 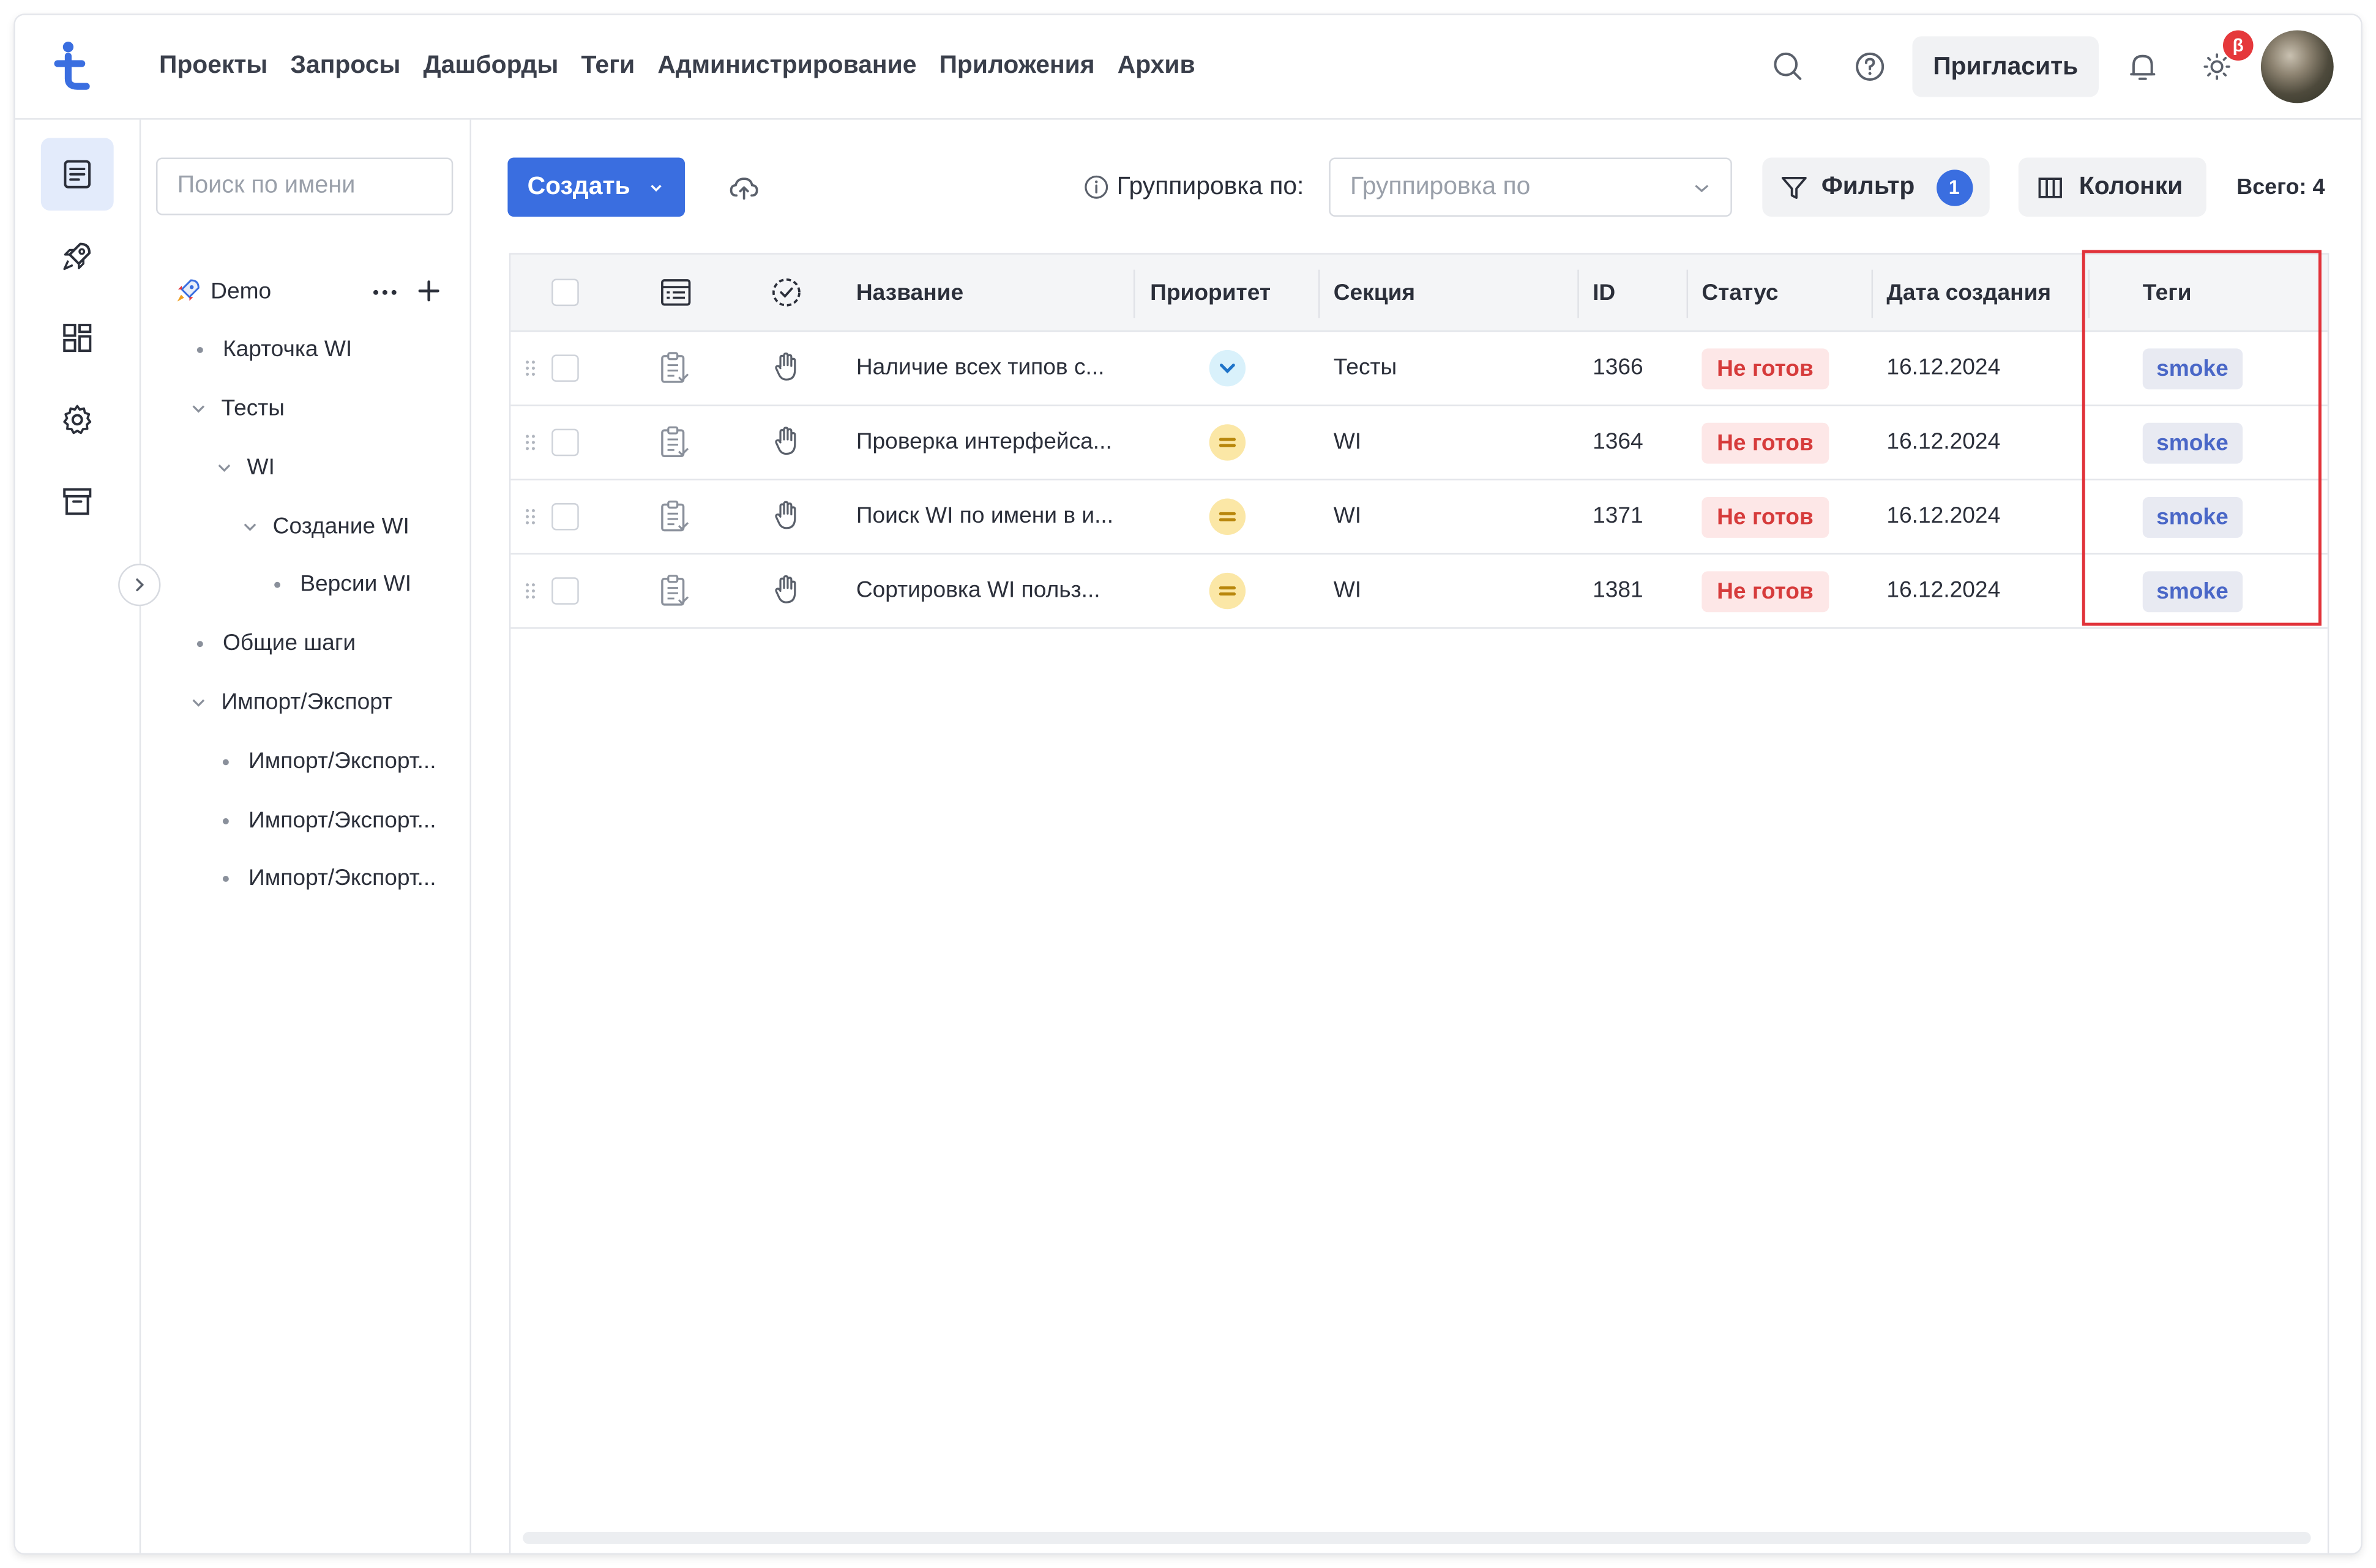 I want to click on rail-launches, so click(x=77, y=256).